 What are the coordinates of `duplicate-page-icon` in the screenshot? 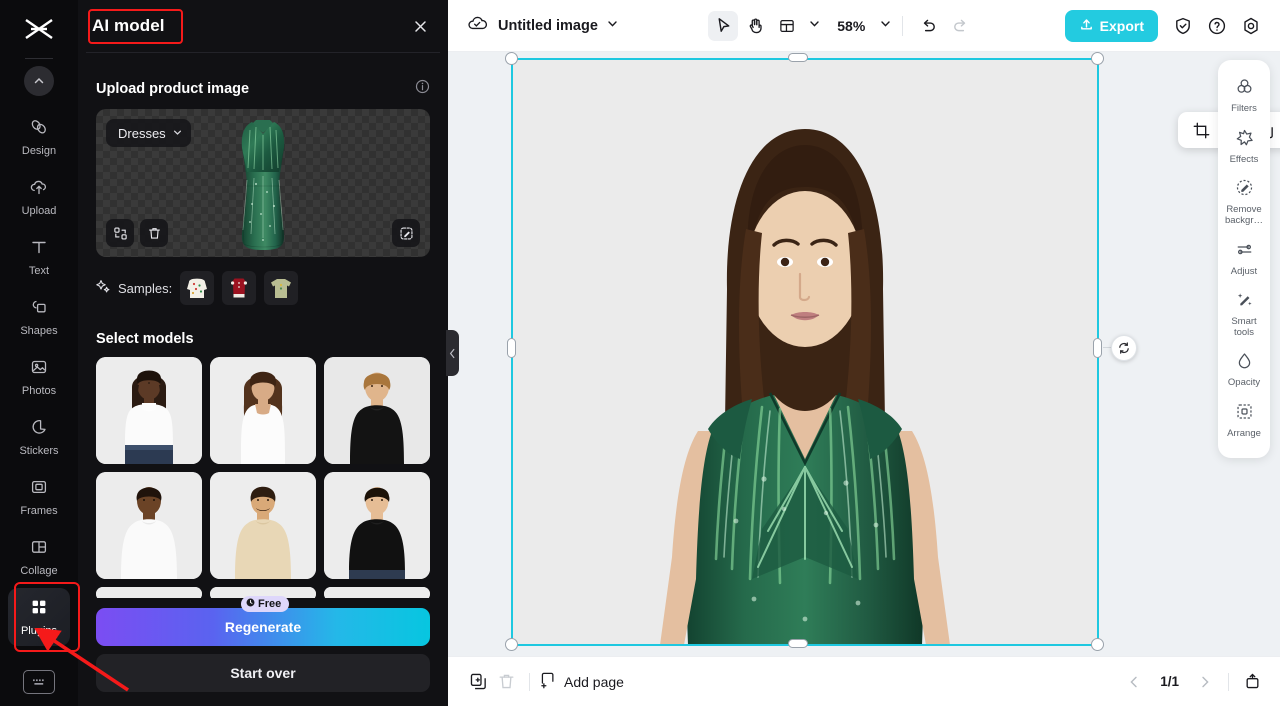 It's located at (478, 682).